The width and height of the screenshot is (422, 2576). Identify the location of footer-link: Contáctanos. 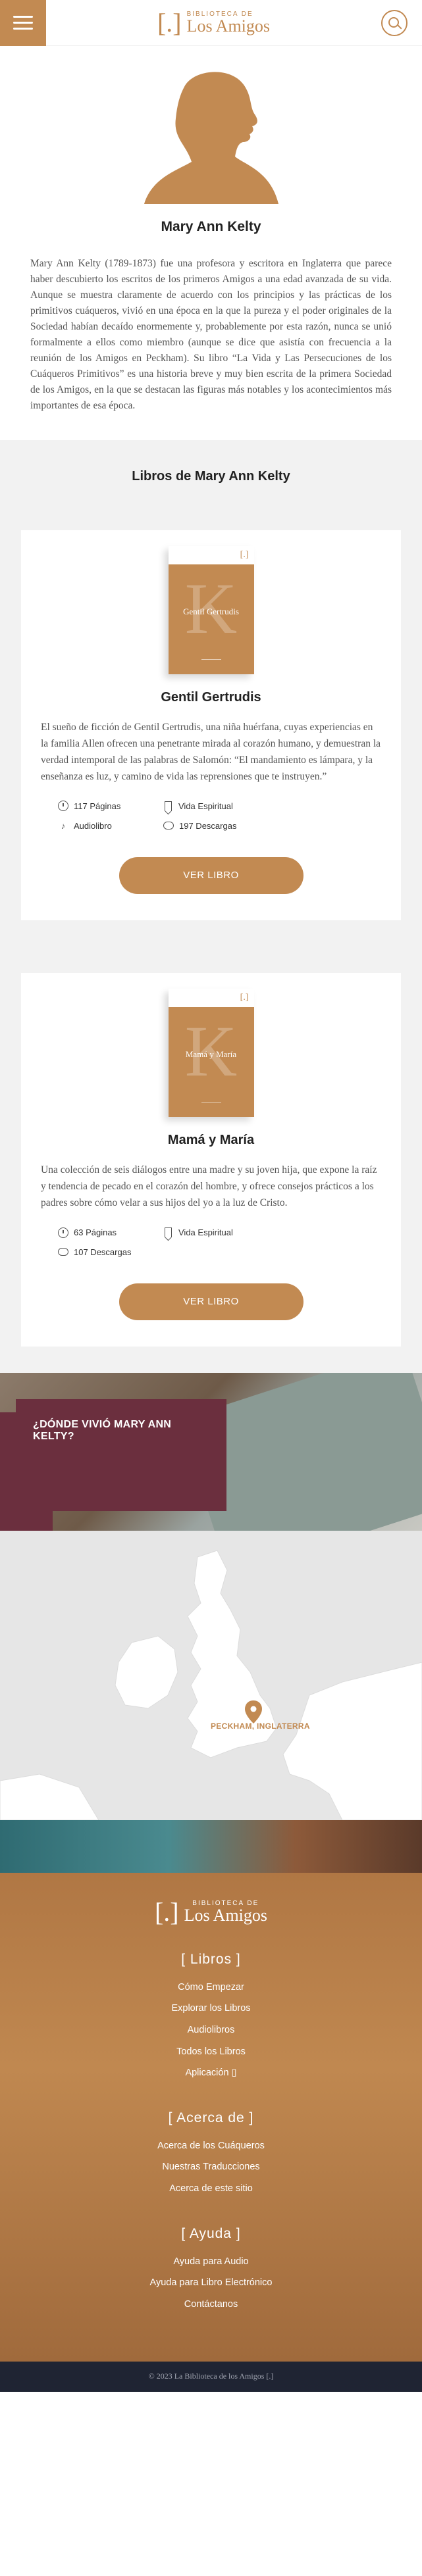
(211, 2305).